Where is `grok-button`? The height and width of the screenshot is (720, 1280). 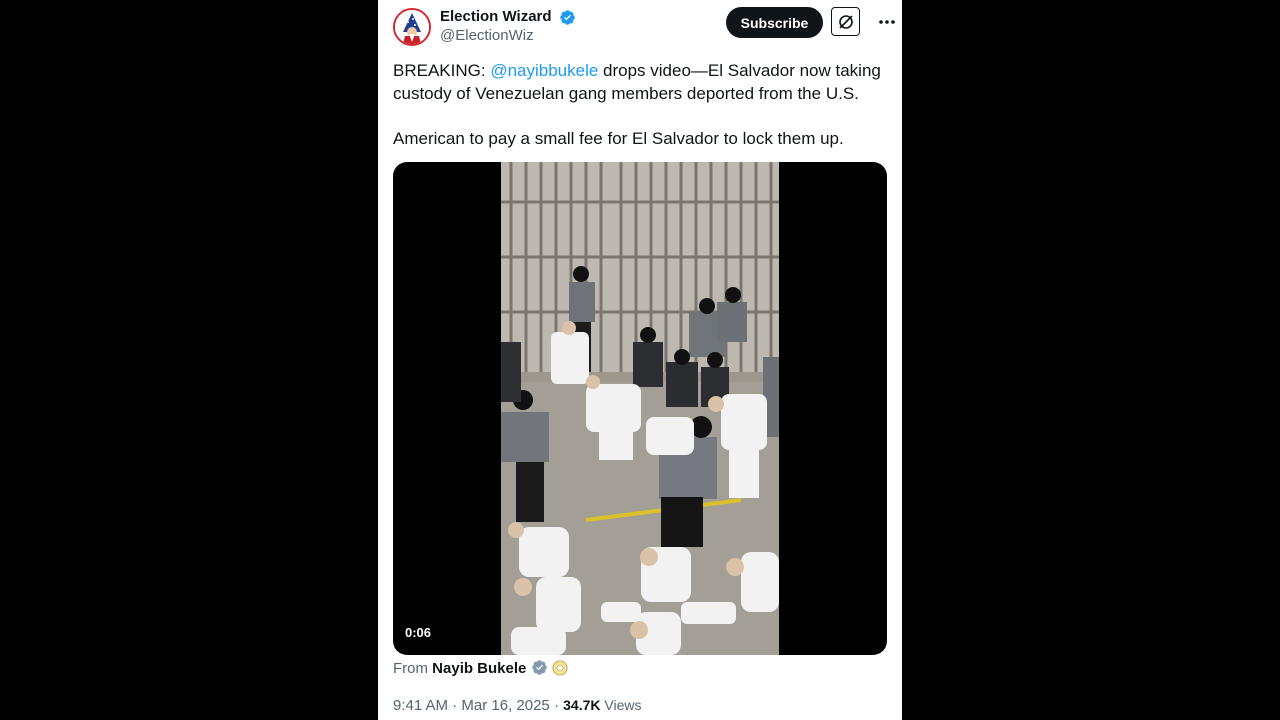 grok-button is located at coordinates (845, 21).